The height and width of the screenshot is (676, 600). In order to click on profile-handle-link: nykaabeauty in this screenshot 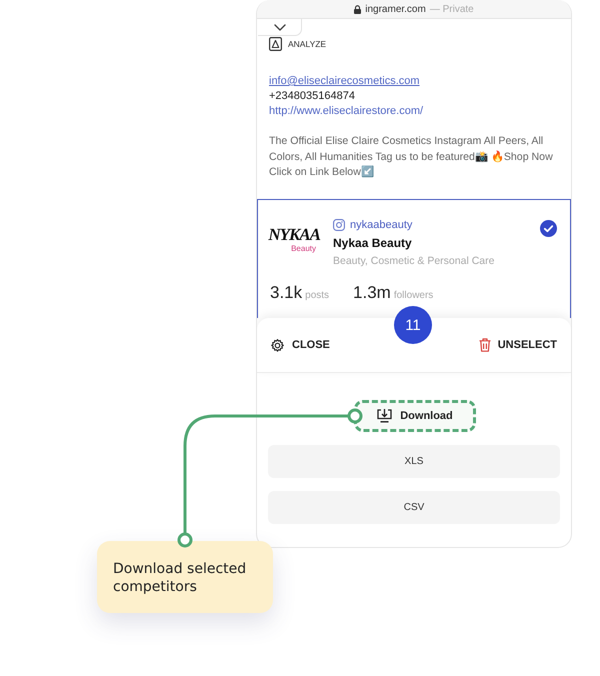, I will do `click(381, 225)`.